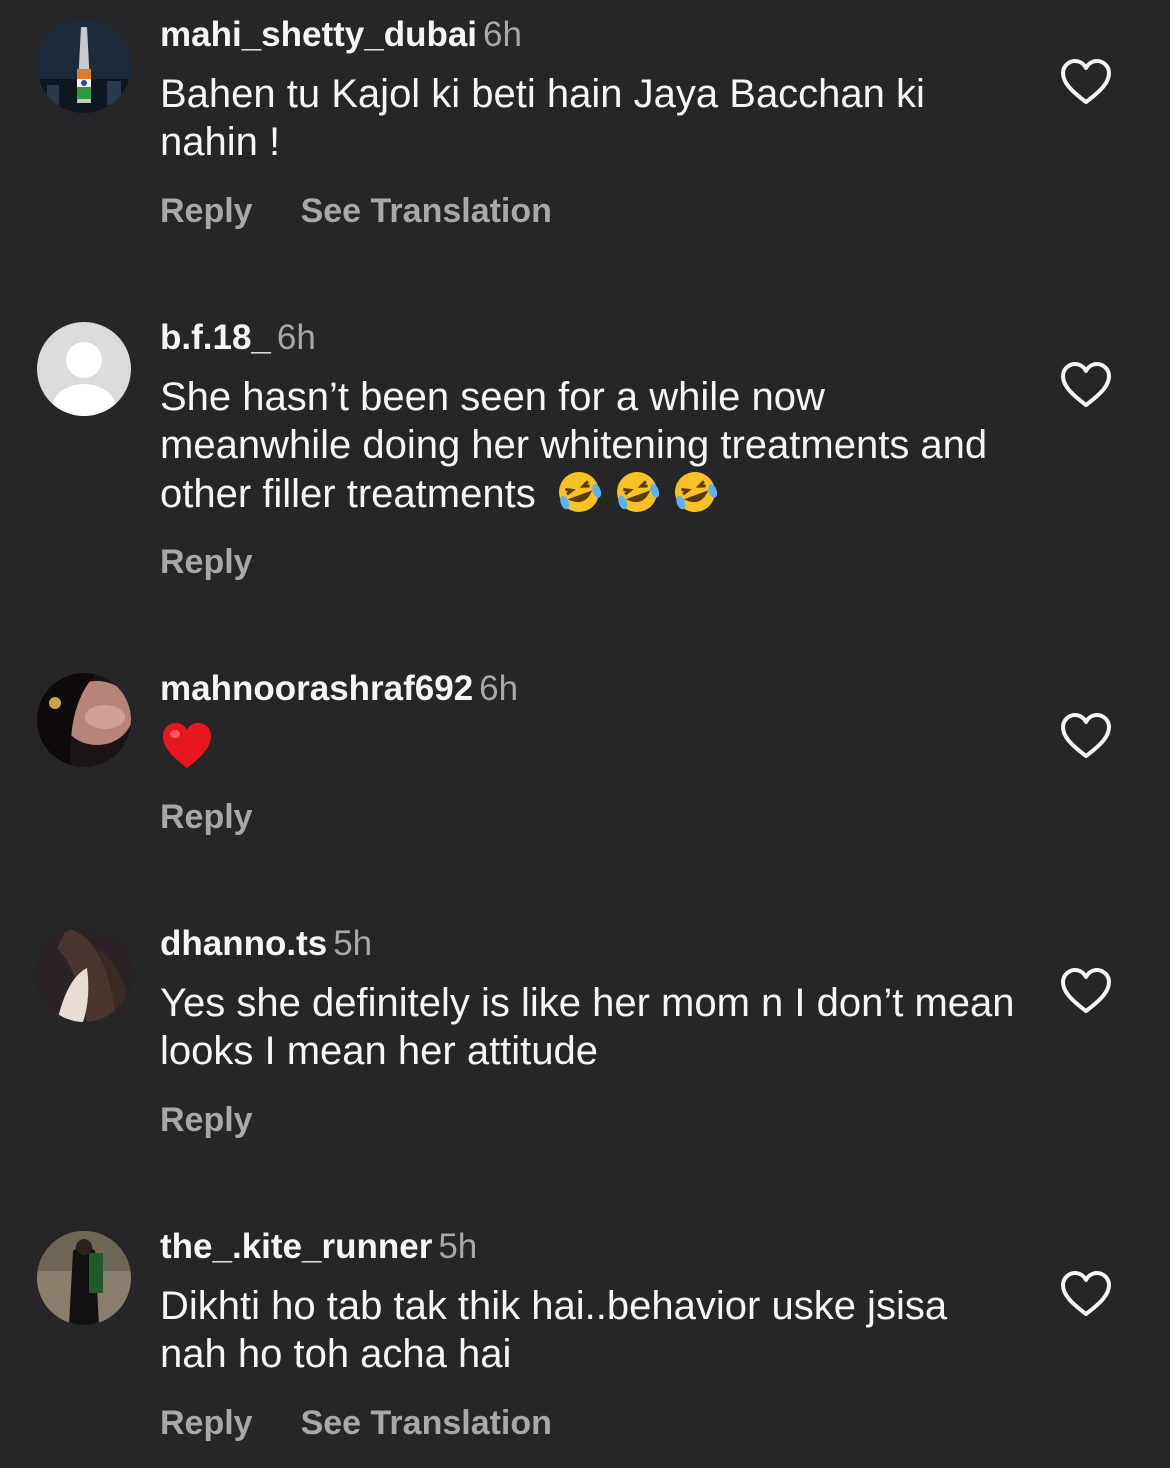 This screenshot has height=1468, width=1170. Describe the element at coordinates (187, 752) in the screenshot. I see `red-heart-emoji` at that location.